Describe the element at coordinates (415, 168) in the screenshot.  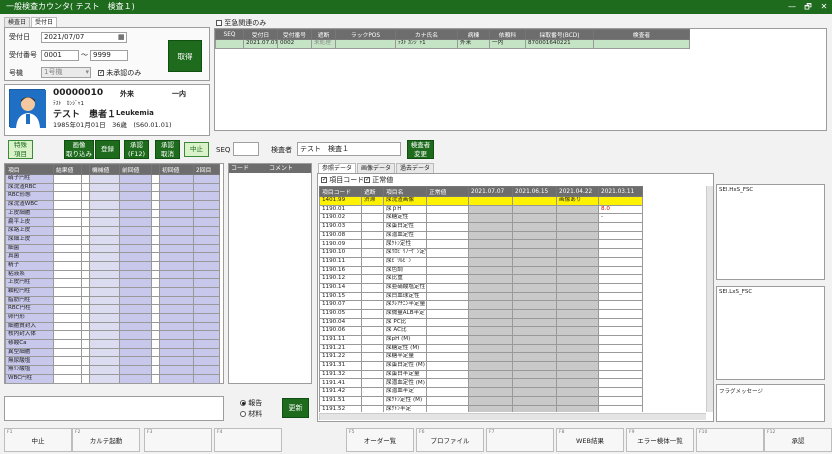
I see `tab-past-data: 過去データ` at that location.